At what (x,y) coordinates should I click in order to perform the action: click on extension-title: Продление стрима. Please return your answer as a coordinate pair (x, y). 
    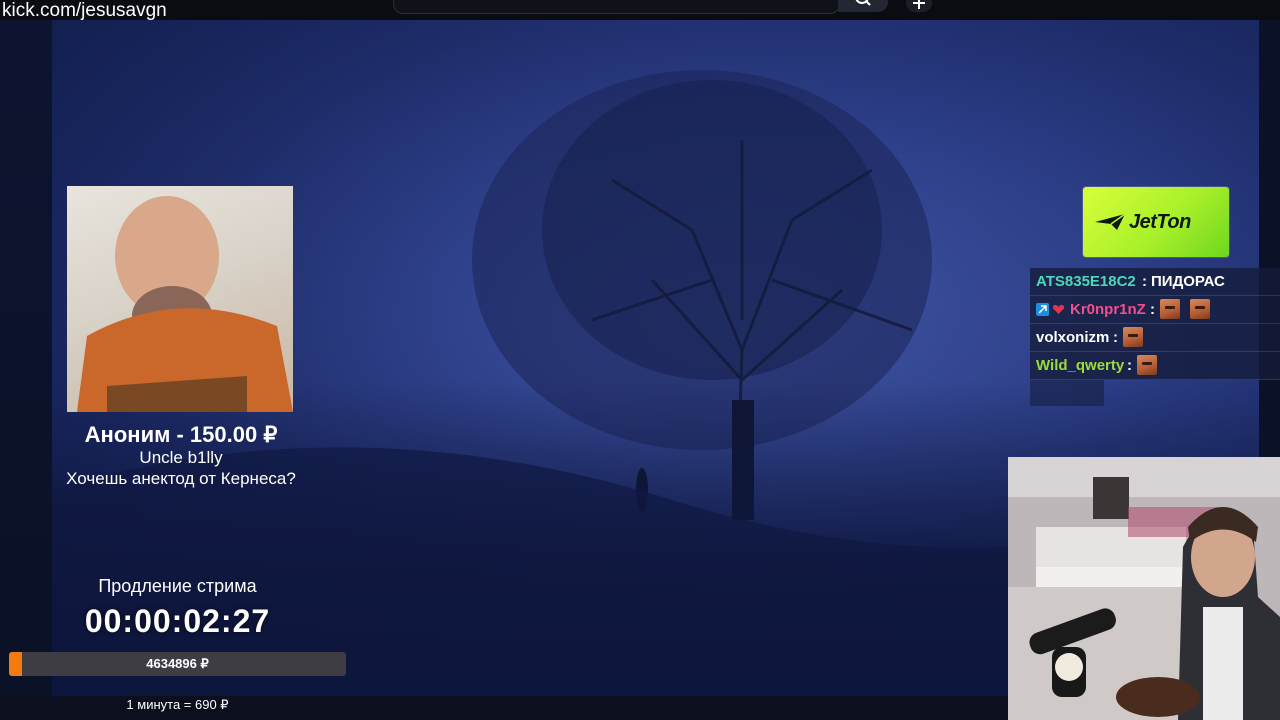
    Looking at the image, I should click on (177, 586).